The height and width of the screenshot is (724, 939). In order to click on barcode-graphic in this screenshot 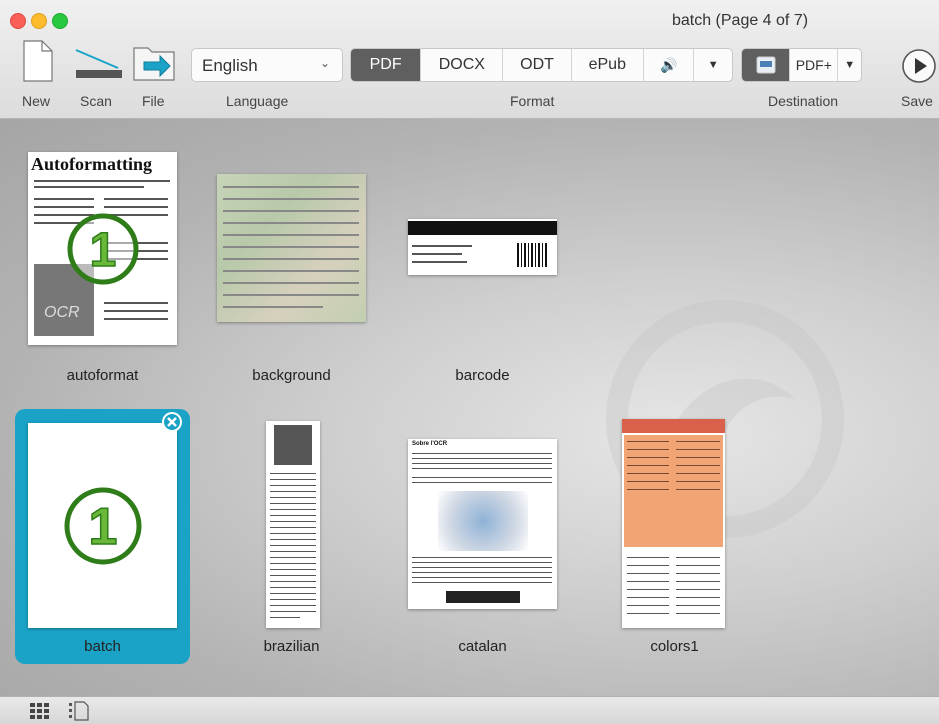, I will do `click(533, 255)`.